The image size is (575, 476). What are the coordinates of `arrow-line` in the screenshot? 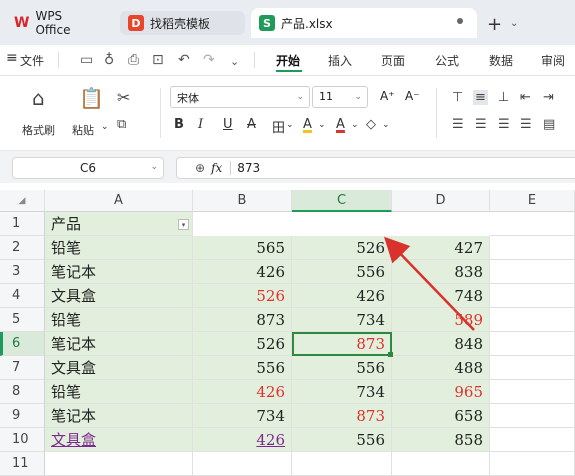 It's located at (429, 283).